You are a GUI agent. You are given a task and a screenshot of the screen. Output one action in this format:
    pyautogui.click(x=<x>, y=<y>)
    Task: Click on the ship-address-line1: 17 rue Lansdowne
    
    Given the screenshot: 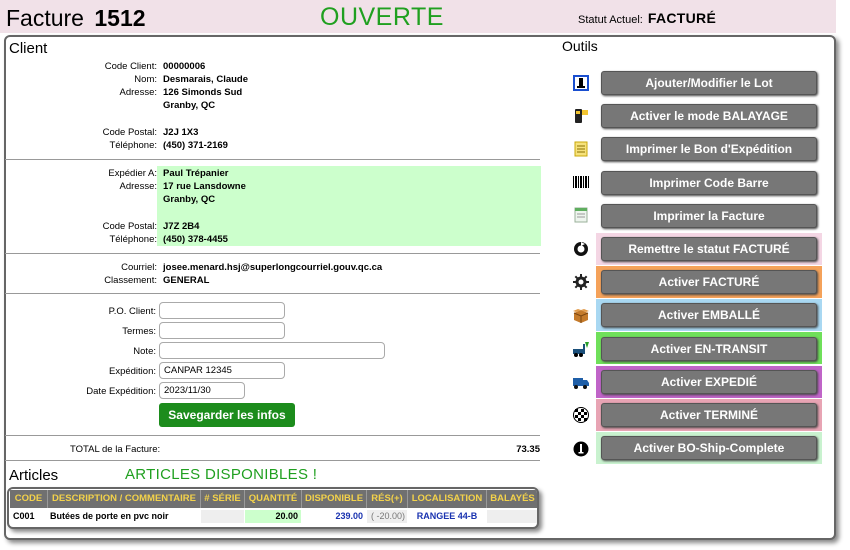 What is the action you would take?
    pyautogui.click(x=204, y=186)
    